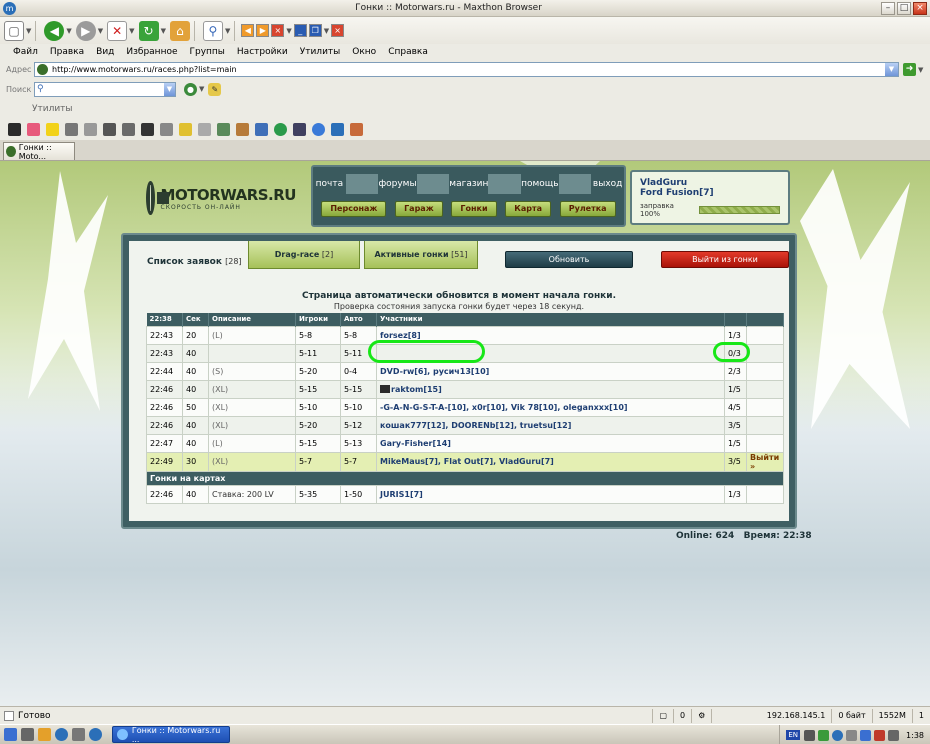 This screenshot has height=744, width=930. Describe the element at coordinates (701, 715) in the screenshot. I see `status-tools-icon: ⚙` at that location.